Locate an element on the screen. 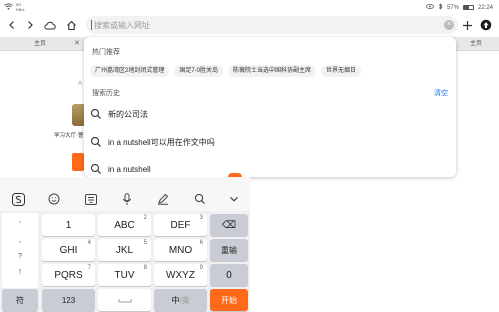 This screenshot has height=312, width=499. wifi-icon is located at coordinates (8, 7).